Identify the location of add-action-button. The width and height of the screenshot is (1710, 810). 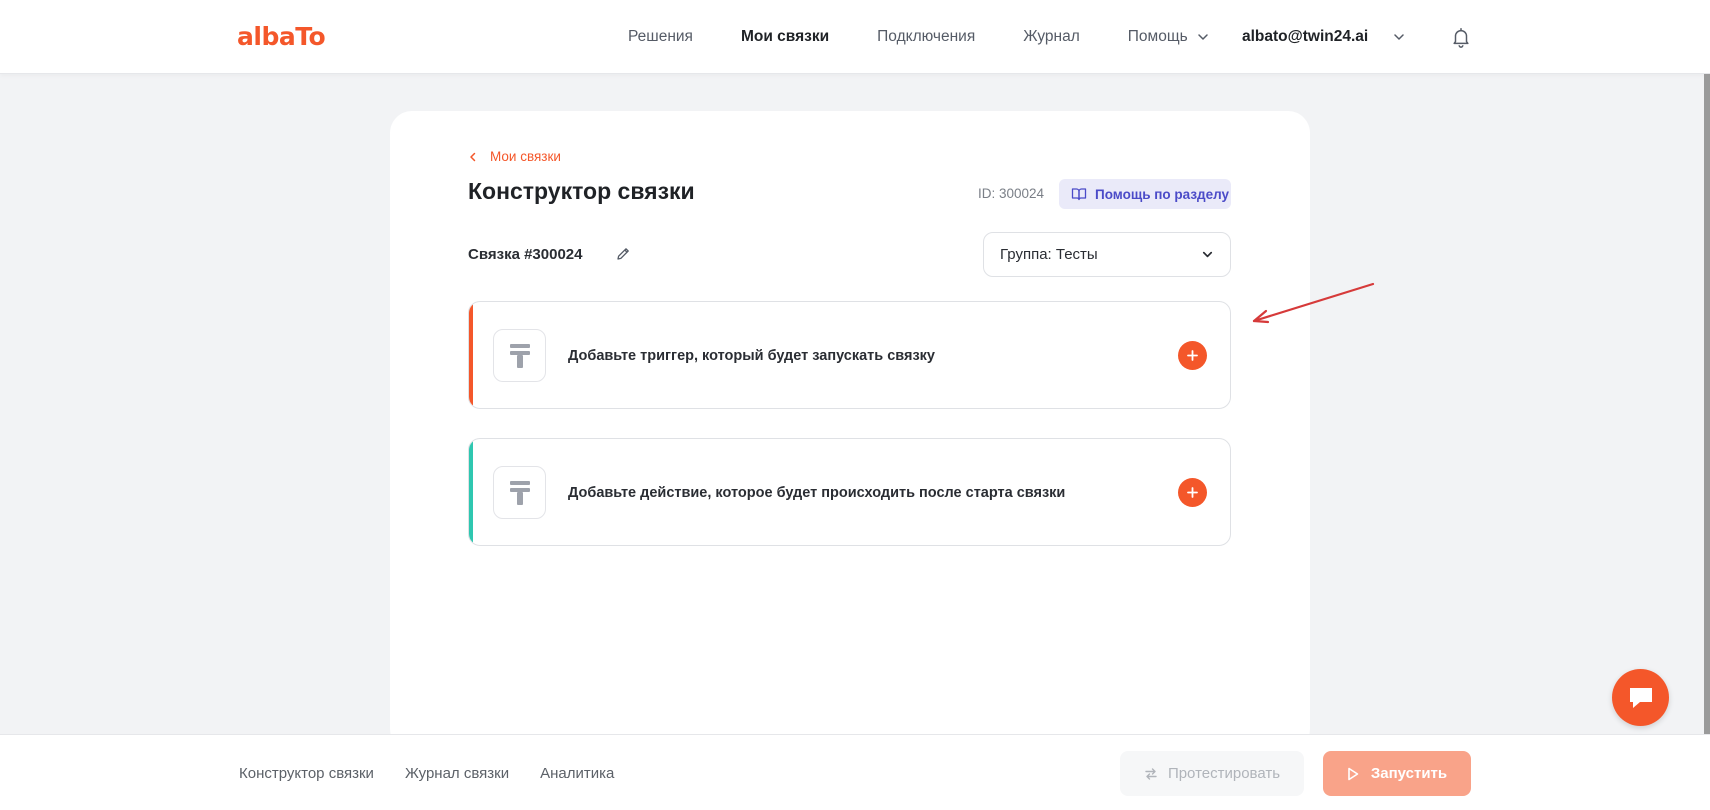
(1192, 492).